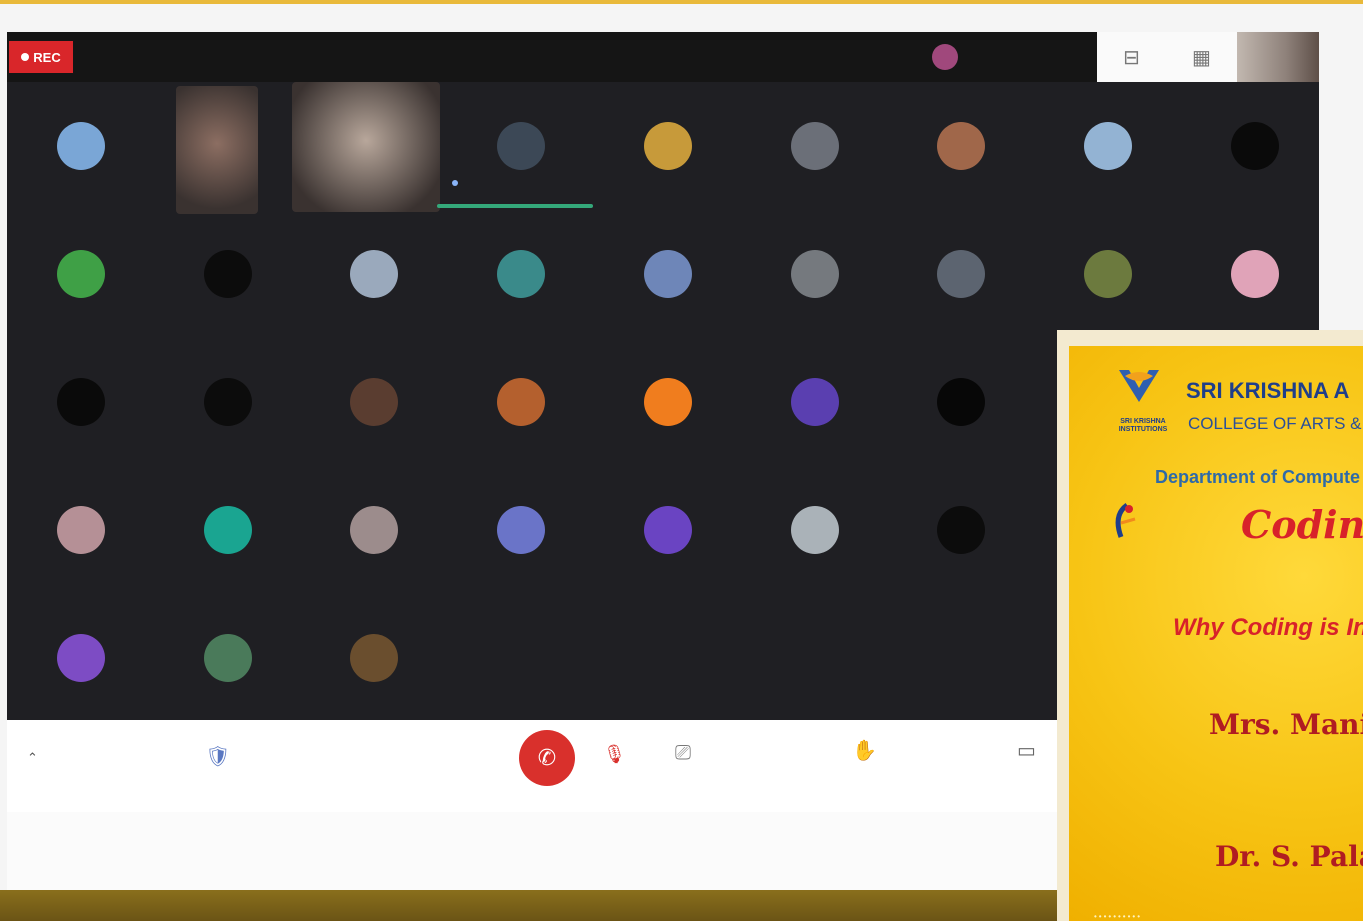  What do you see at coordinates (1275, 423) in the screenshot?
I see `poster-college: COLLEGE OF ARTS &` at bounding box center [1275, 423].